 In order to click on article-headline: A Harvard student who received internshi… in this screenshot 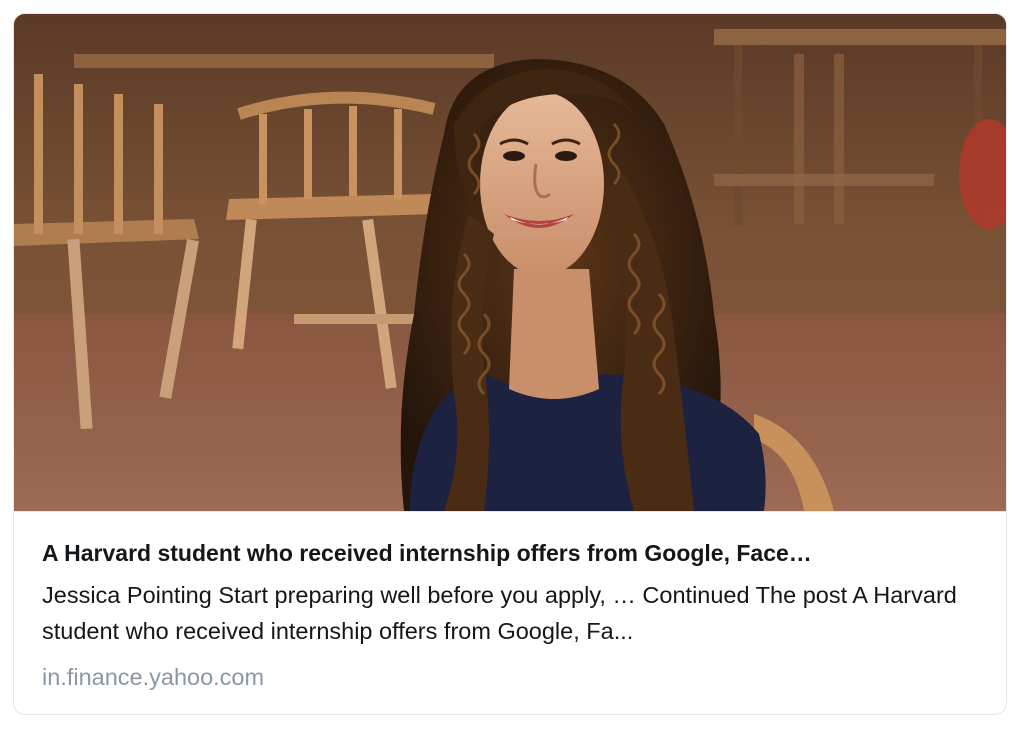, I will do `click(512, 553)`.